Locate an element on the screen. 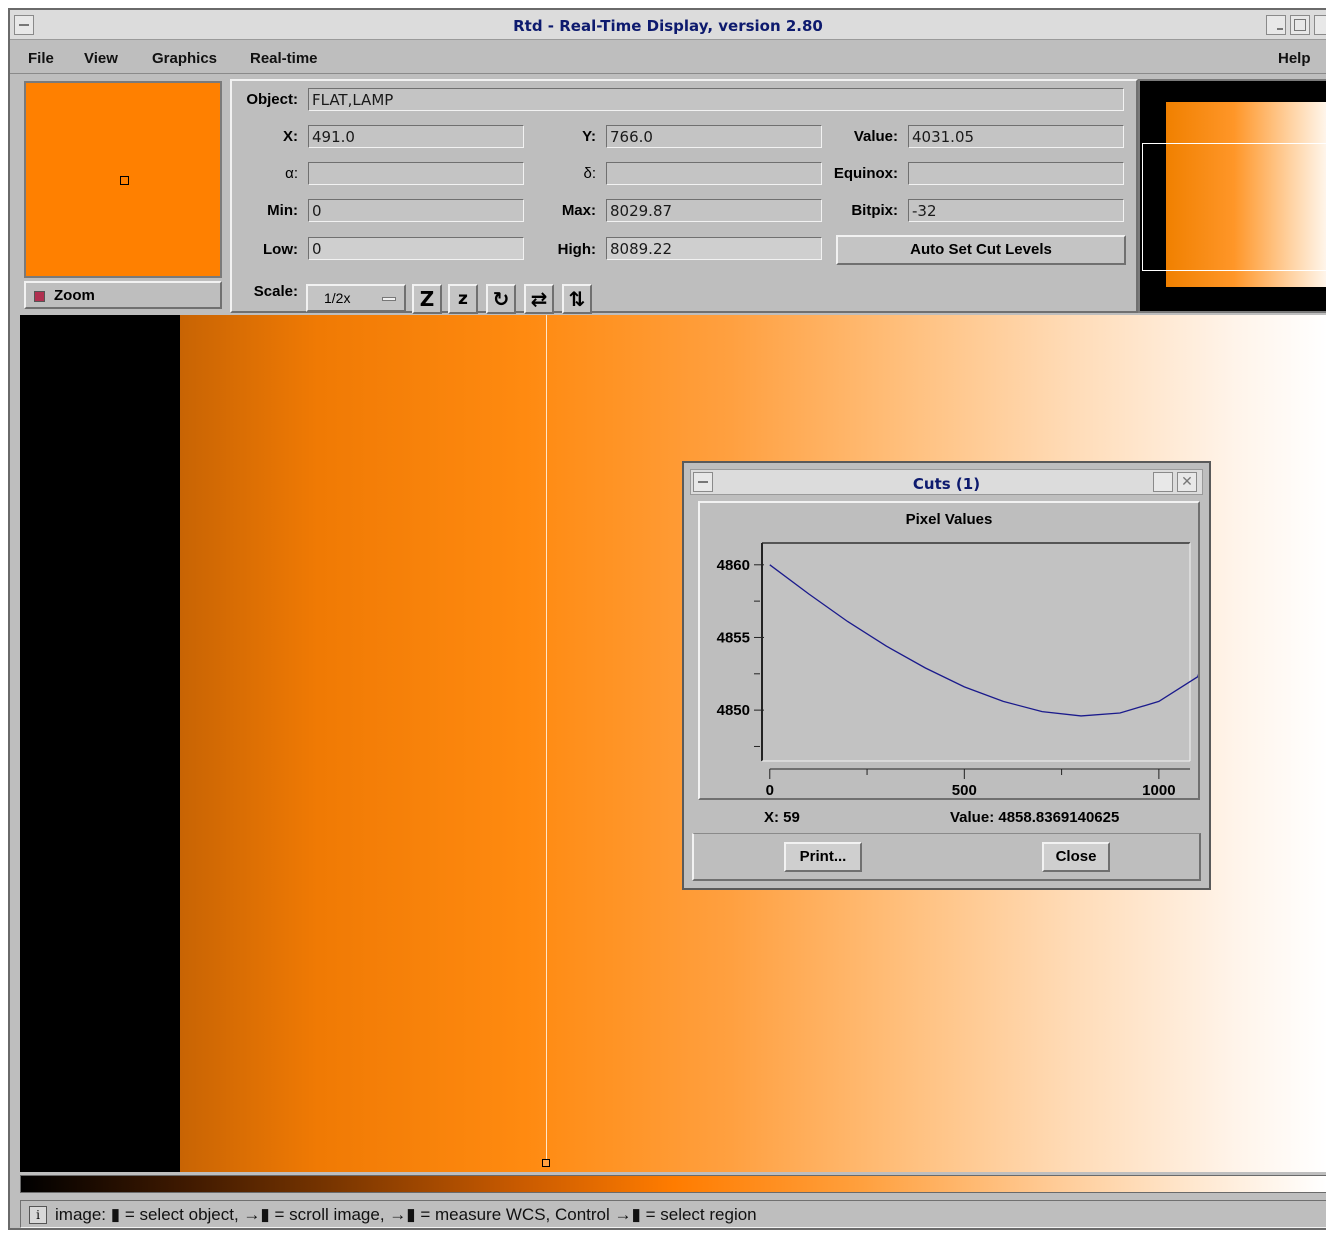 Image resolution: width=1326 pixels, height=1233 pixels. equinox-field is located at coordinates (1016, 173).